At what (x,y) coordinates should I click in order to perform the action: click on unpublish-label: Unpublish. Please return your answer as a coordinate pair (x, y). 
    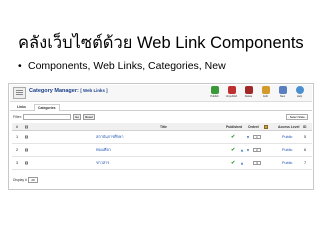
    Looking at the image, I should click on (231, 96).